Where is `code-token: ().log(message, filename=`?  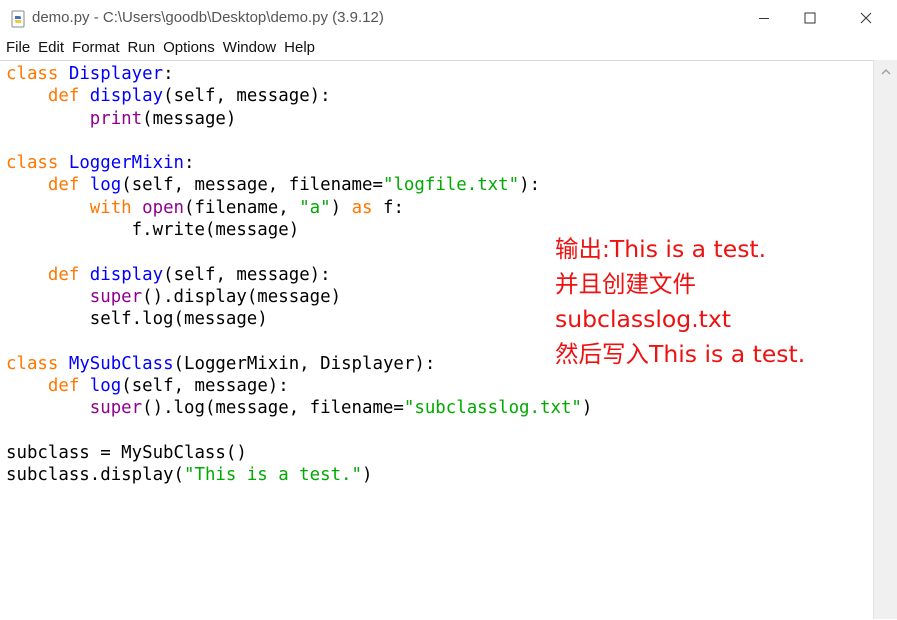 code-token: ().log(message, filename= is located at coordinates (273, 408).